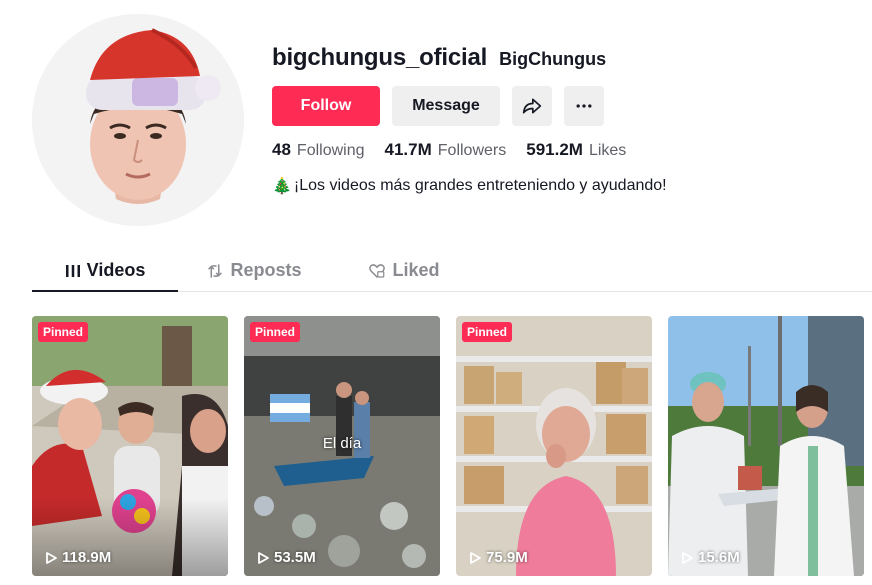 The width and height of the screenshot is (872, 585). What do you see at coordinates (507, 557) in the screenshot?
I see `view-count-value: 75.9M` at bounding box center [507, 557].